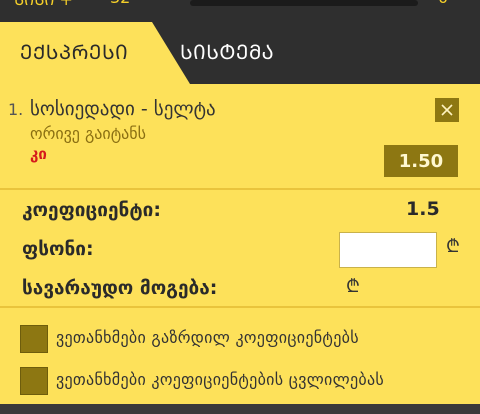  Describe the element at coordinates (74, 52) in the screenshot. I see `tab-express-label: ᲔᲥᲡᲞᲠᲔᲡᲘ` at that location.